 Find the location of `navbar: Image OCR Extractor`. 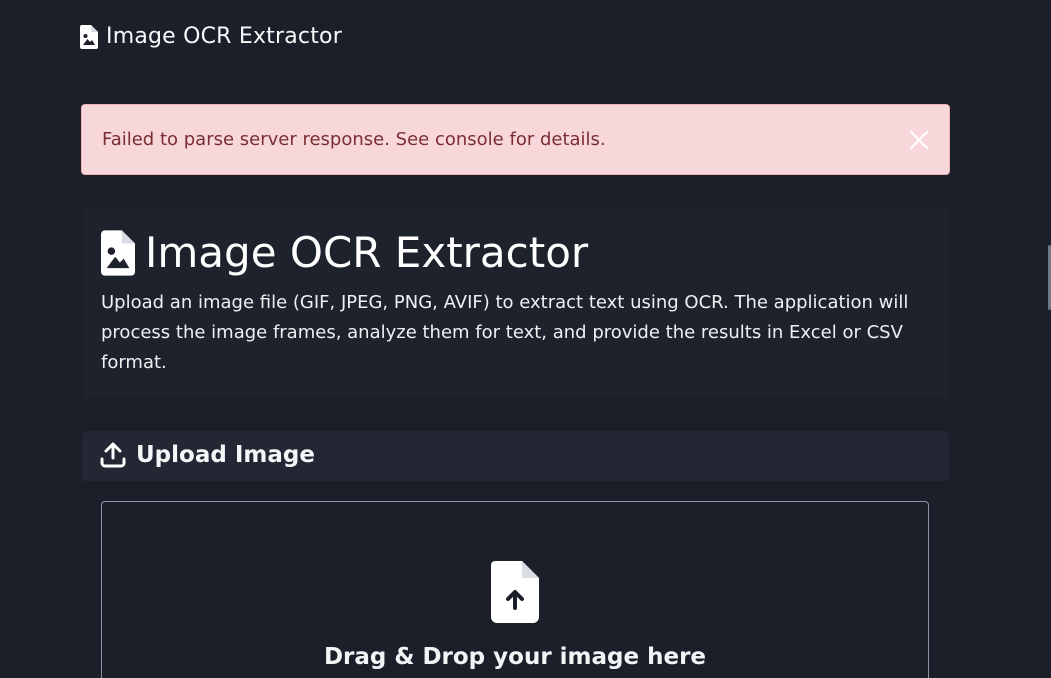

navbar: Image OCR Extractor is located at coordinates (525, 39).